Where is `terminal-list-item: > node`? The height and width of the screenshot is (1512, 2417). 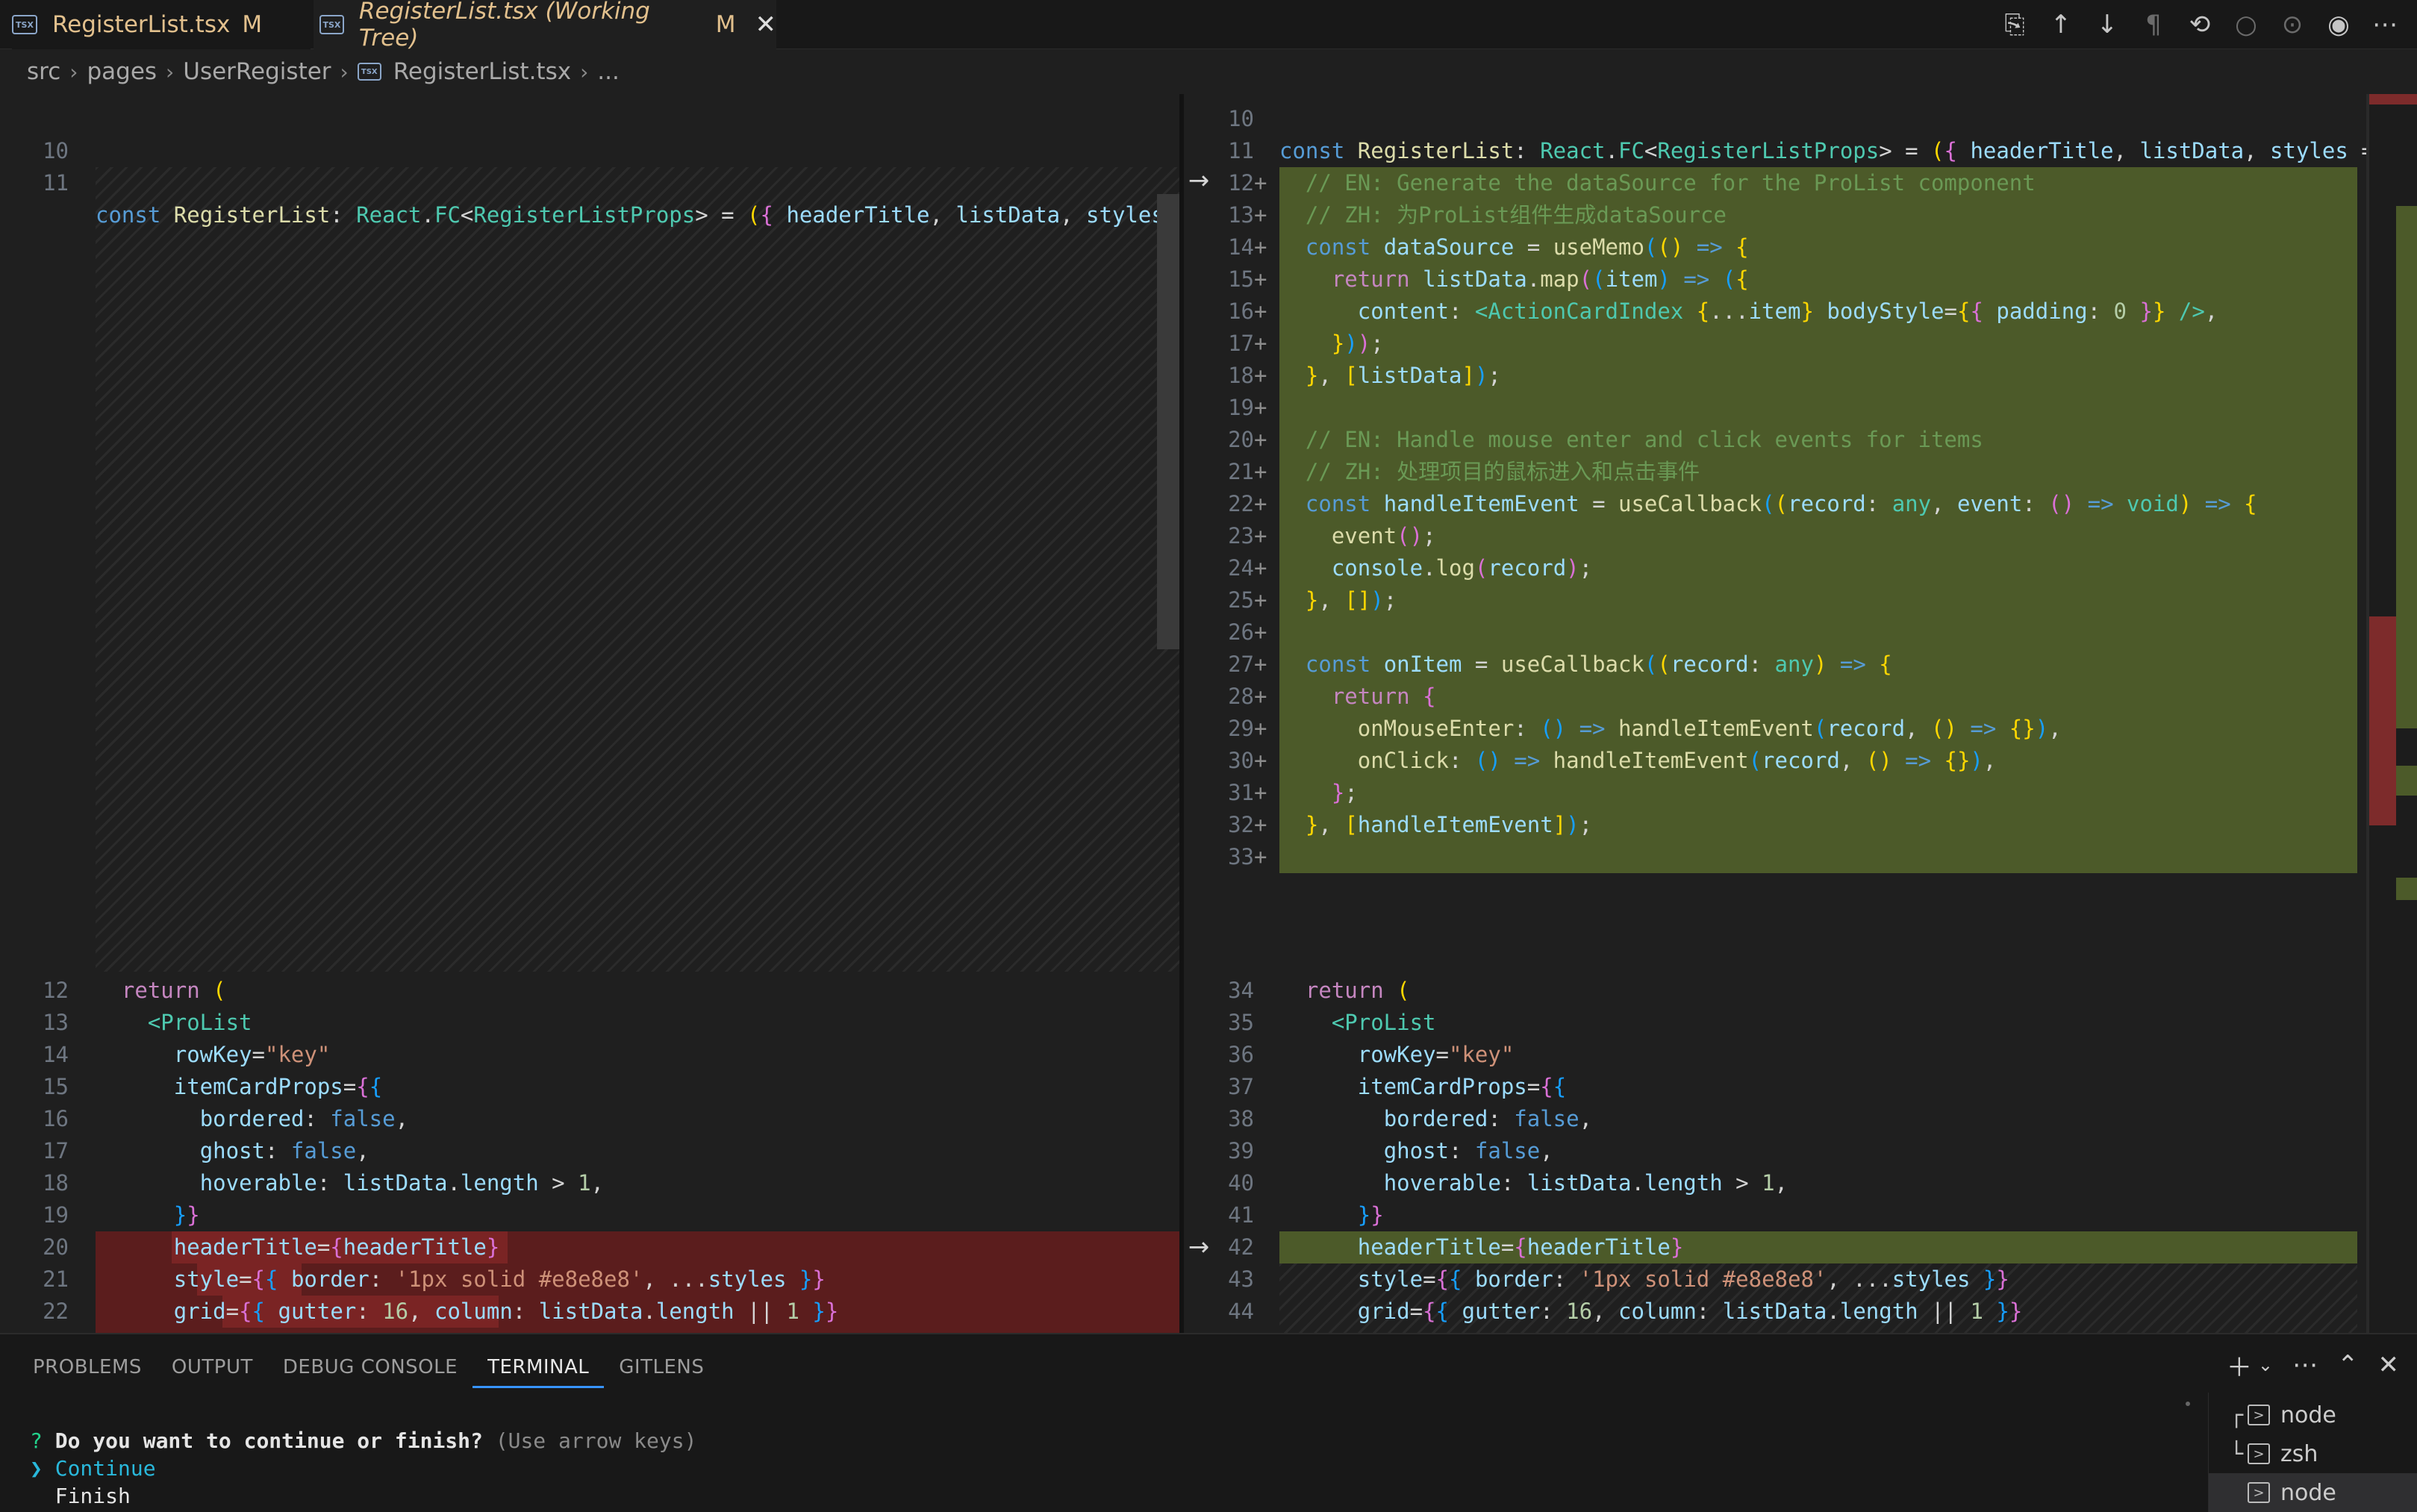
terminal-list-item: > node is located at coordinates (2313, 1492).